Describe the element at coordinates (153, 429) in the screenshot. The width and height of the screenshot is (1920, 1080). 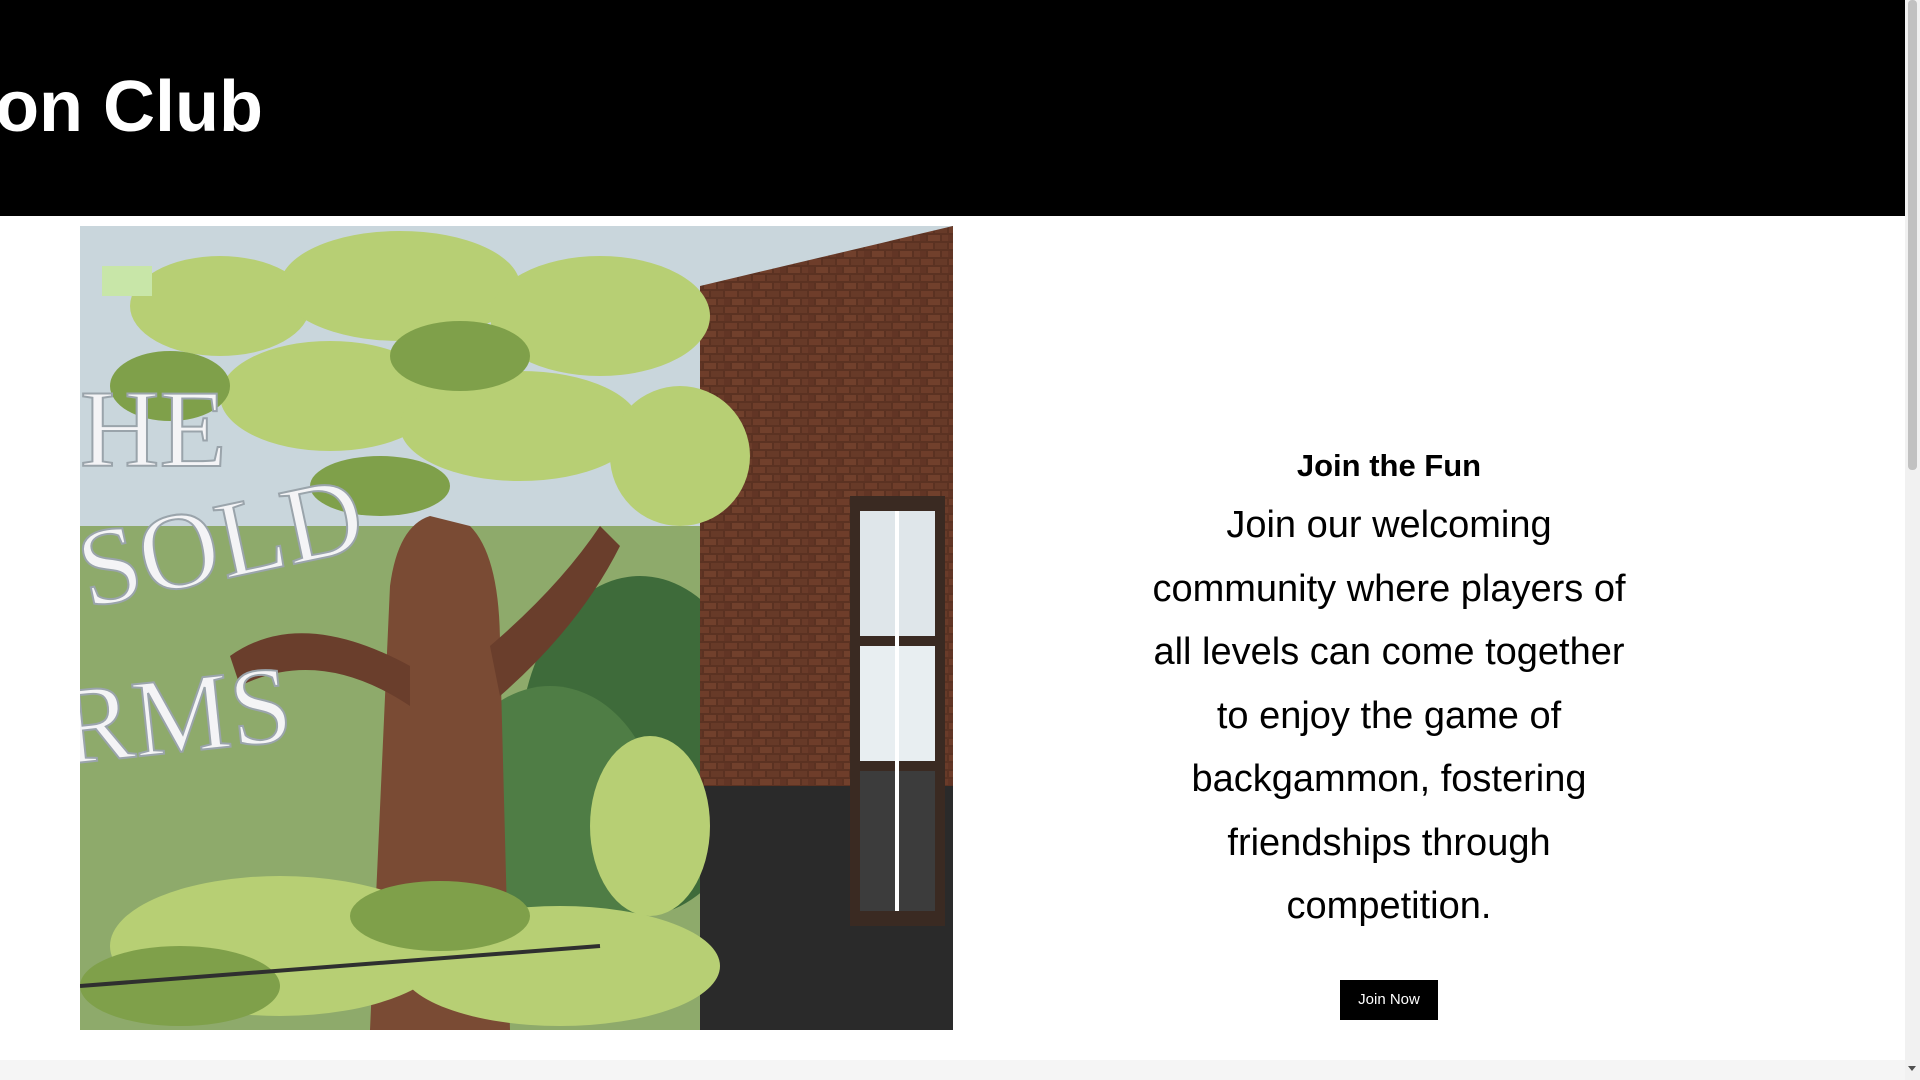
I see `svg-text: HE` at that location.